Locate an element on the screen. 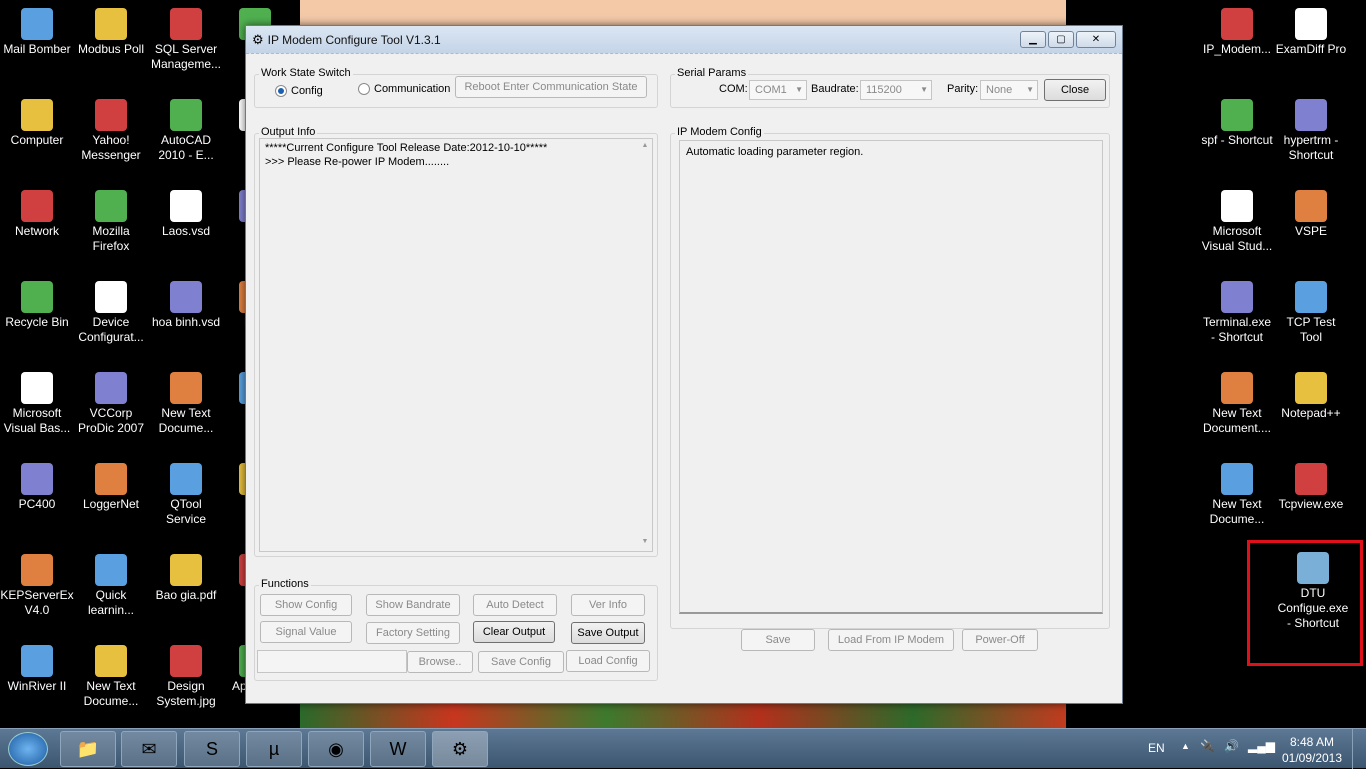 The image size is (1366, 769). baudrate-select: 115200 ▼ is located at coordinates (896, 90).